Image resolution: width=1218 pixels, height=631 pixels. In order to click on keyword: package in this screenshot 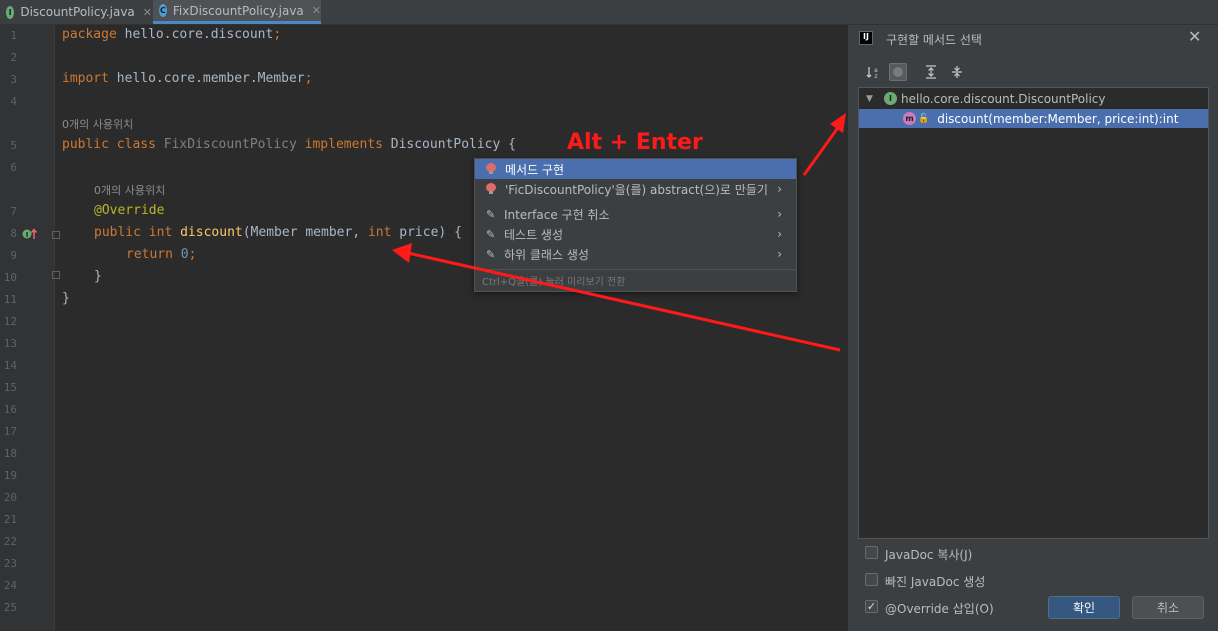, I will do `click(89, 34)`.